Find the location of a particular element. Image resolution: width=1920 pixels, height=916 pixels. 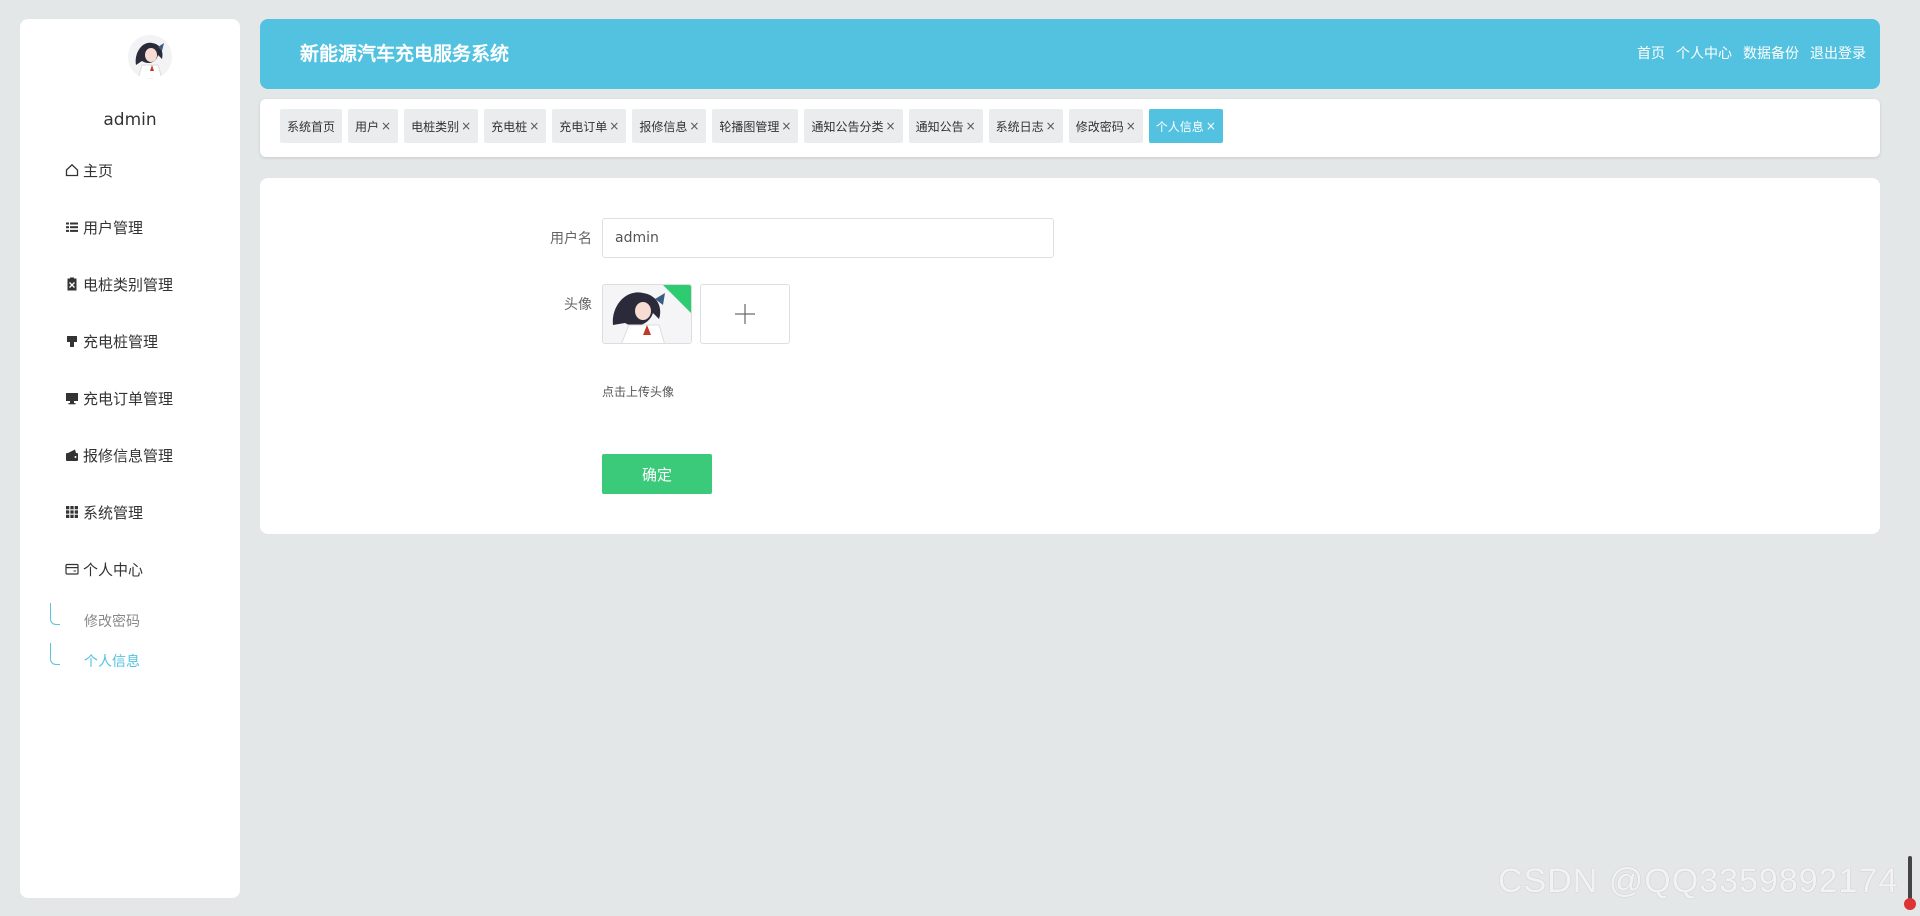

nav-personal-center-link: 个人中心 is located at coordinates (1704, 54).